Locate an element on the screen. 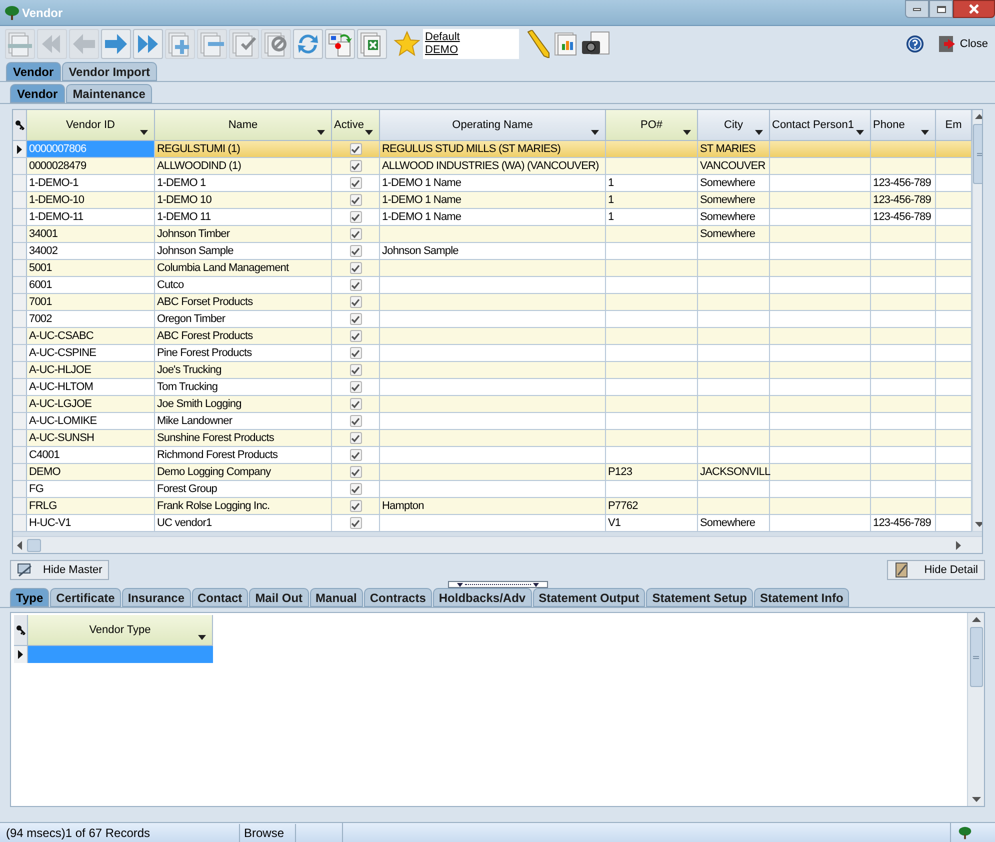 The height and width of the screenshot is (842, 995). tab: Insurance is located at coordinates (156, 597).